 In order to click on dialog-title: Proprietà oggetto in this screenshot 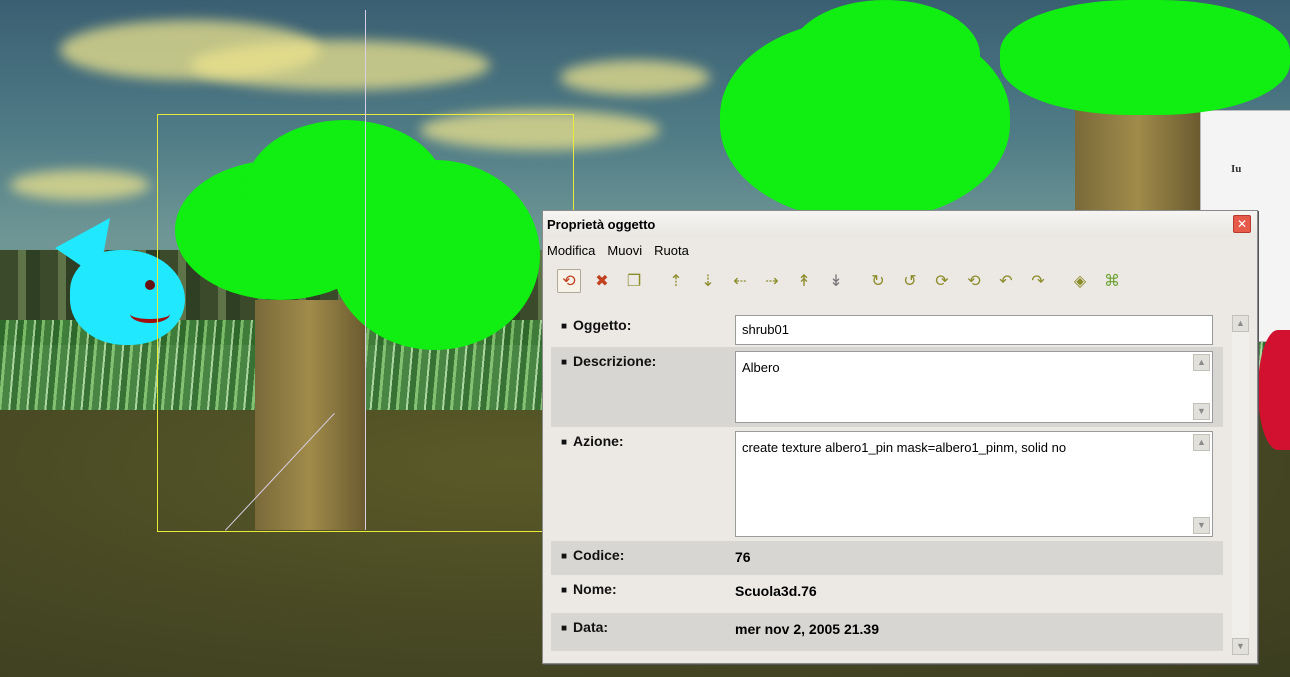, I will do `click(601, 224)`.